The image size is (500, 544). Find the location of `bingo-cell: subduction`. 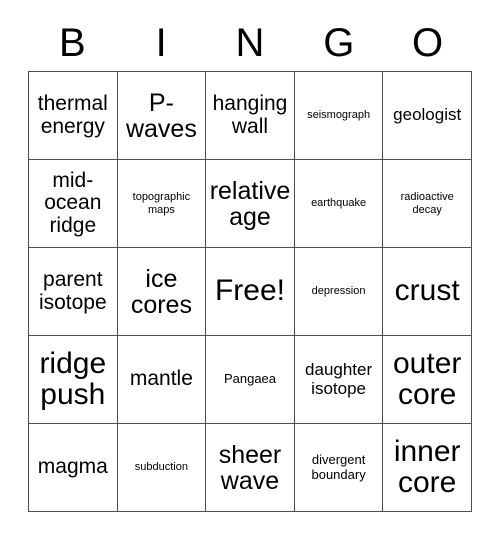

bingo-cell: subduction is located at coordinates (162, 468).